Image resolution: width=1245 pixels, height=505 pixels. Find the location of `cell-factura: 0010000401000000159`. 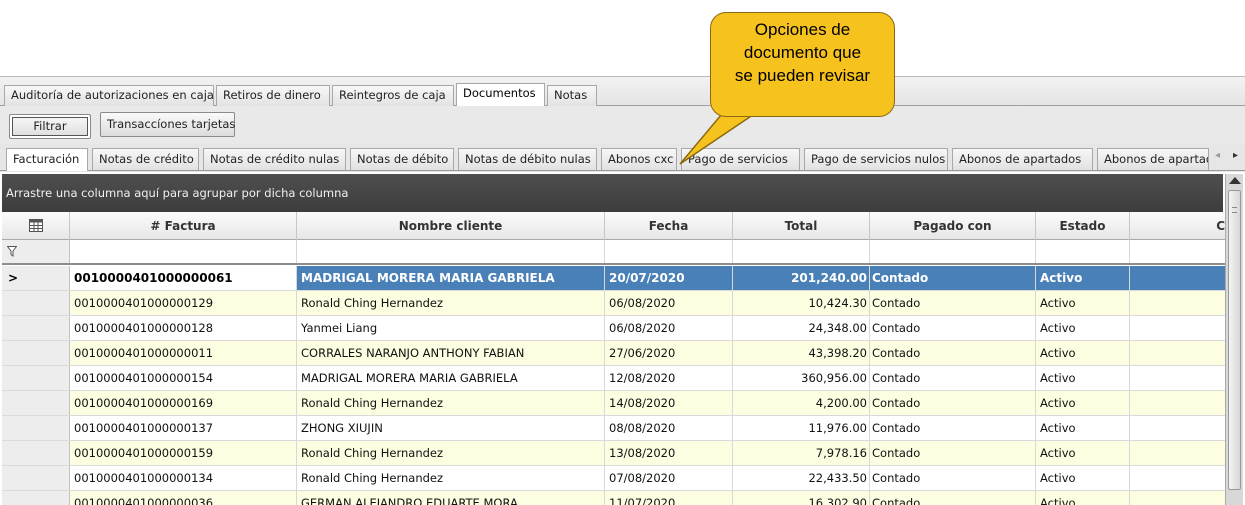

cell-factura: 0010000401000000159 is located at coordinates (183, 453).